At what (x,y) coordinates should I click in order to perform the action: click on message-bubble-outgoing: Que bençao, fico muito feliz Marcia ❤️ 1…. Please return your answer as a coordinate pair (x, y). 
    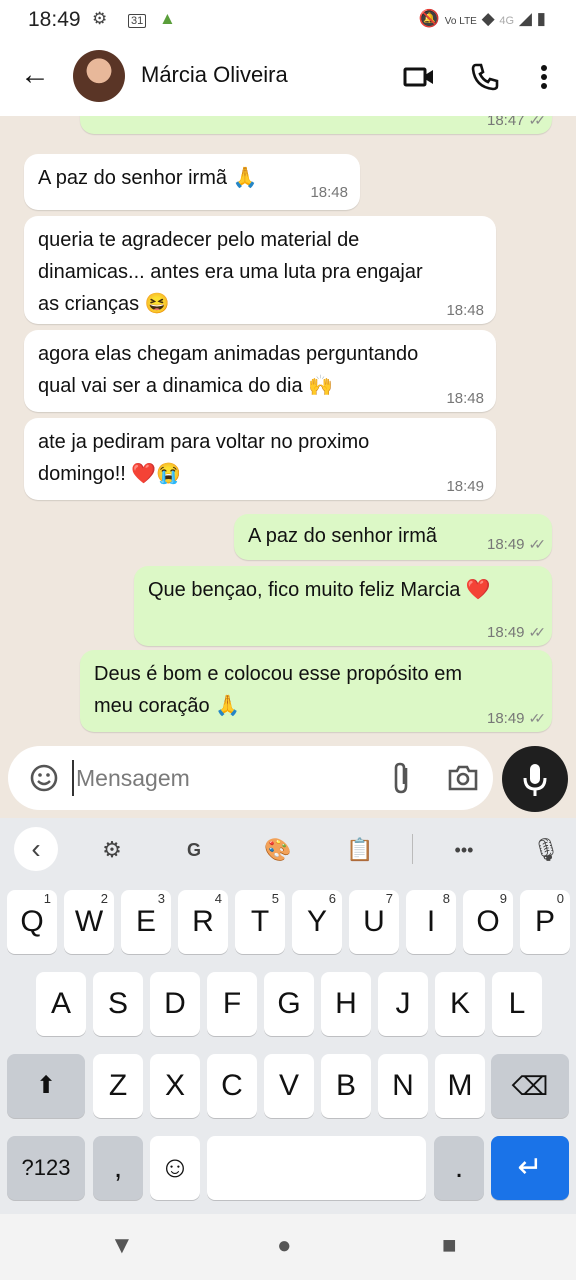
    Looking at the image, I should click on (343, 606).